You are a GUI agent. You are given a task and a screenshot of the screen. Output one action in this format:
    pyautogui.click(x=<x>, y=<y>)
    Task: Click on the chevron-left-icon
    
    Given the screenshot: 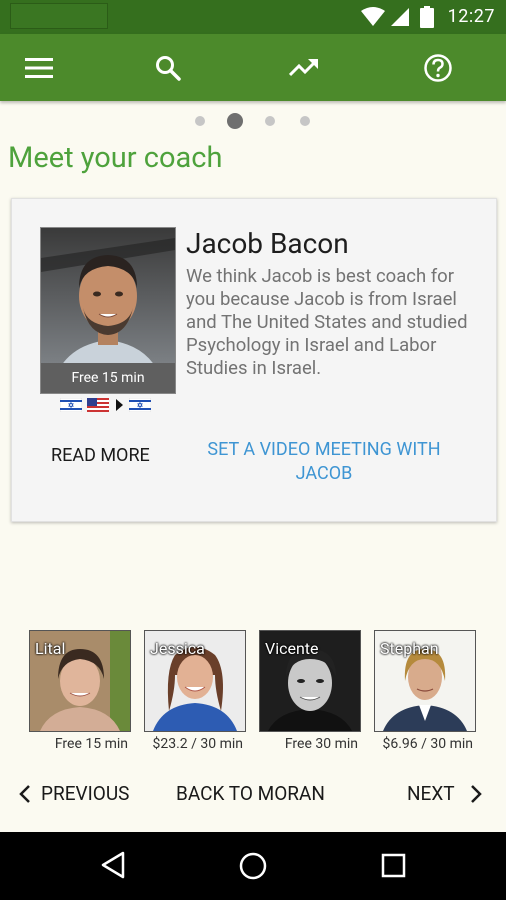 What is the action you would take?
    pyautogui.click(x=24, y=793)
    